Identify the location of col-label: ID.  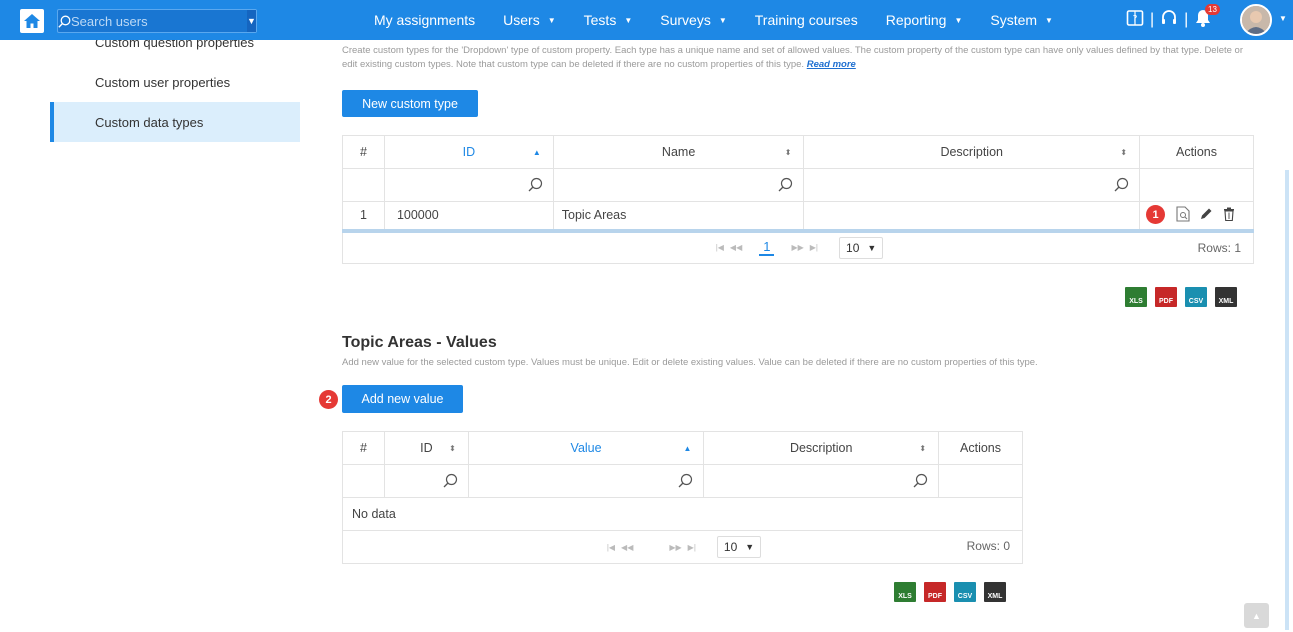
(426, 448).